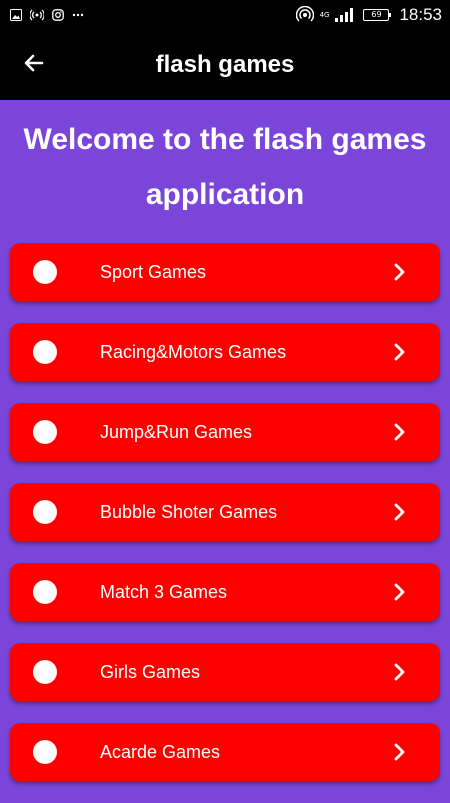  Describe the element at coordinates (225, 672) in the screenshot. I see `menu-item-girls-games: Girls Games` at that location.